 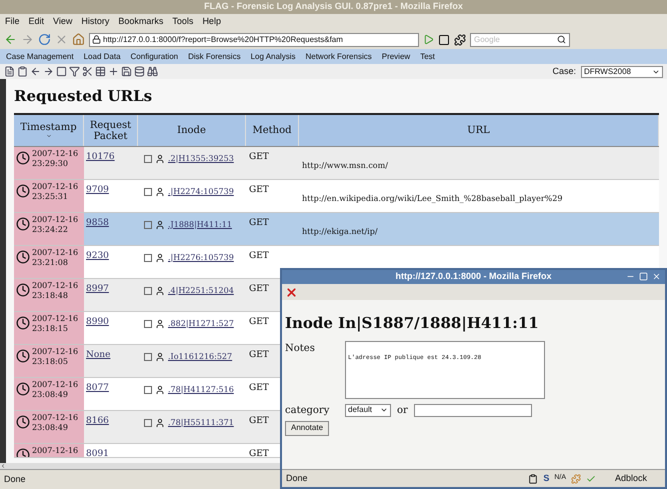 I want to click on case-dropdown: DFRWS2008, so click(x=622, y=72).